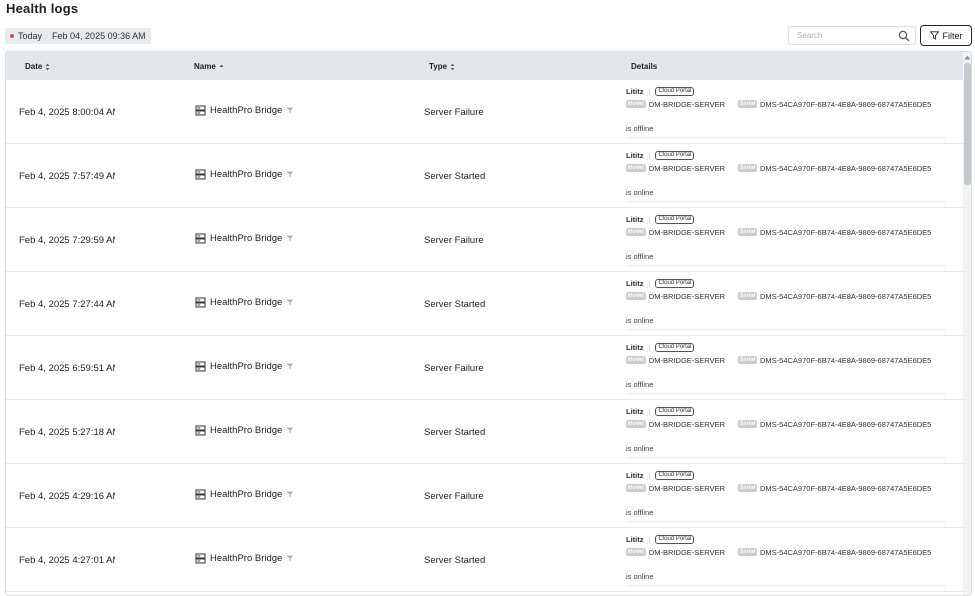 The image size is (975, 596). Describe the element at coordinates (67, 304) in the screenshot. I see `row-date: Feb 4, 2025 7:27:44 AM` at that location.